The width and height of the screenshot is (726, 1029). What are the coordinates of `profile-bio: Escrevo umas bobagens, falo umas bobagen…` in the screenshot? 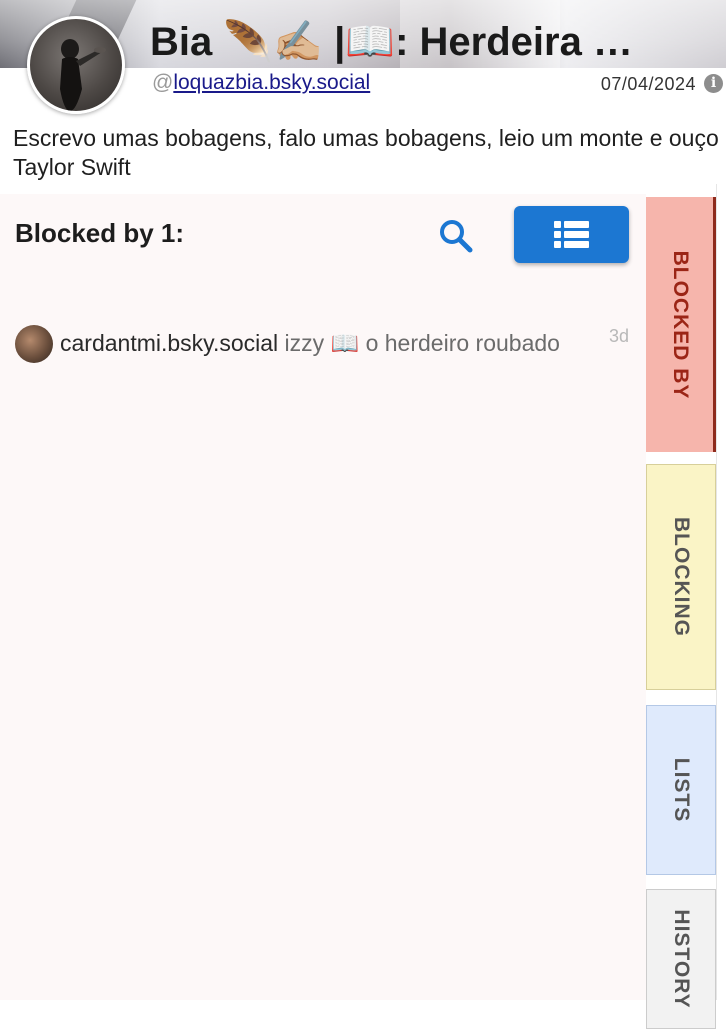 It's located at (366, 152).